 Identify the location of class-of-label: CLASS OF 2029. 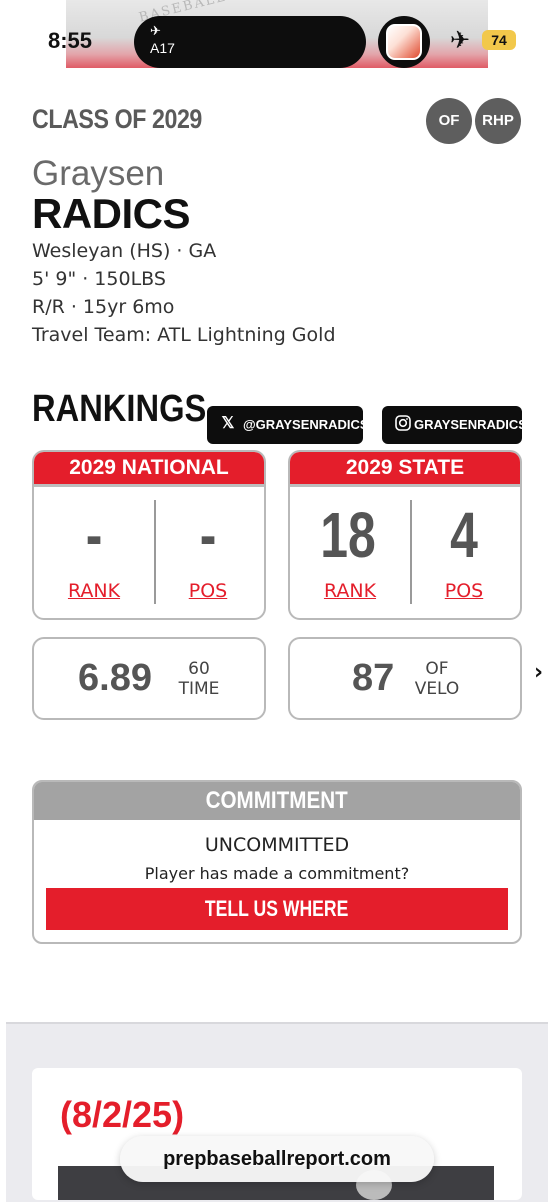
(117, 119).